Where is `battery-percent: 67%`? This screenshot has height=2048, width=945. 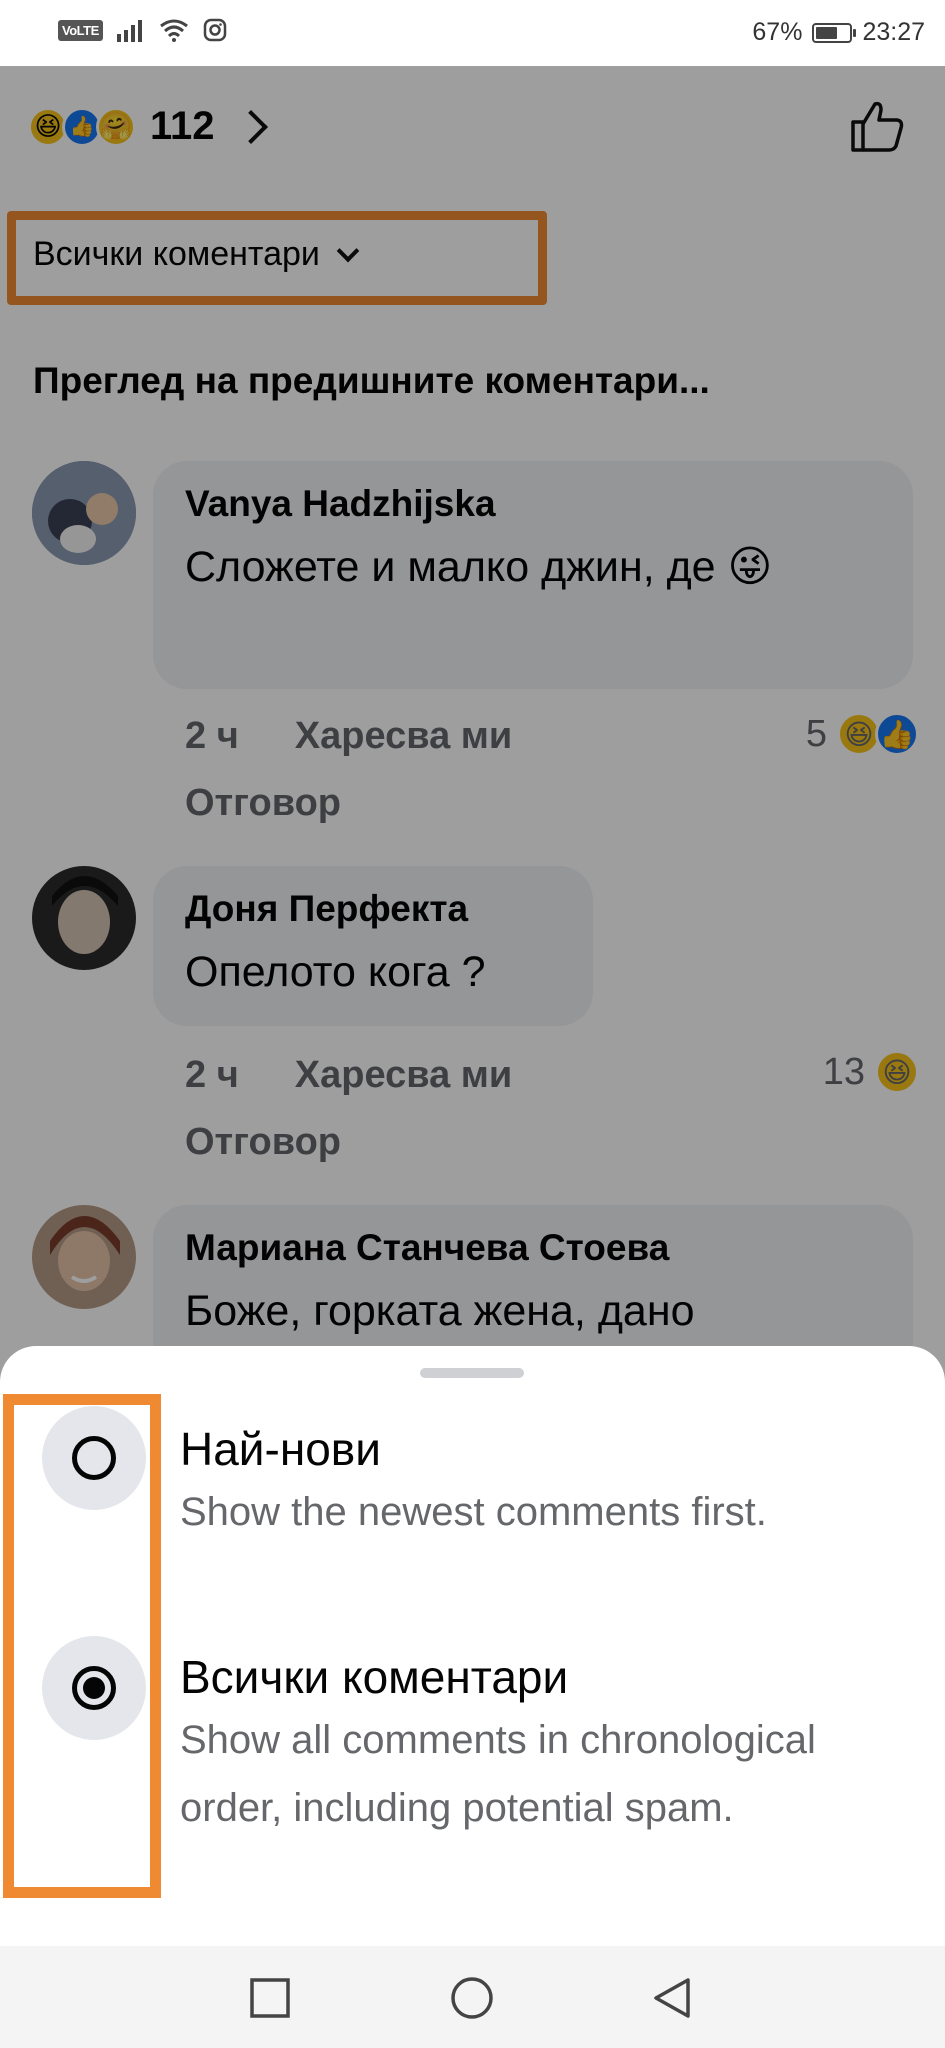
battery-percent: 67% is located at coordinates (777, 32).